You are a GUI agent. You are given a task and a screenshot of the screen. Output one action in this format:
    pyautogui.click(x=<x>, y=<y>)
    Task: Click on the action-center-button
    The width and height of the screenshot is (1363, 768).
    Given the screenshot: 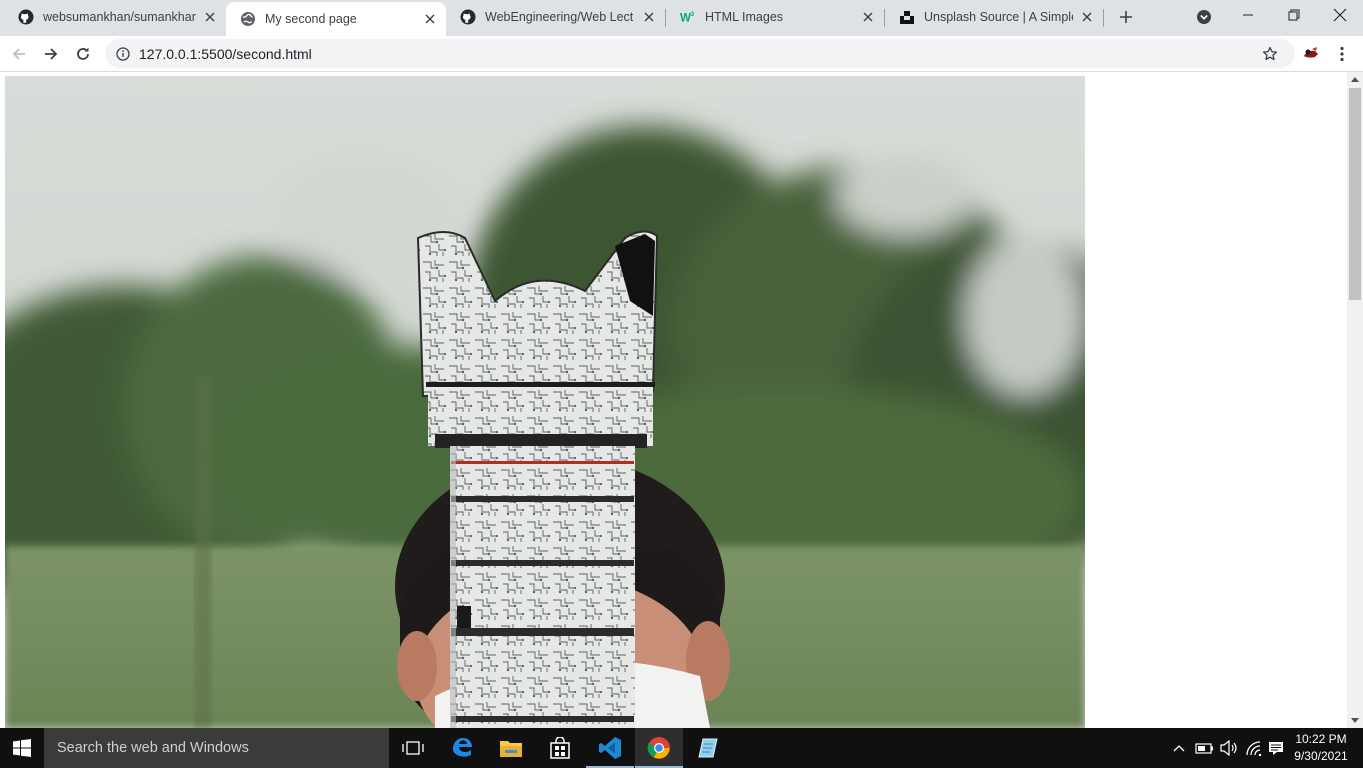 What is the action you would take?
    pyautogui.click(x=1276, y=748)
    